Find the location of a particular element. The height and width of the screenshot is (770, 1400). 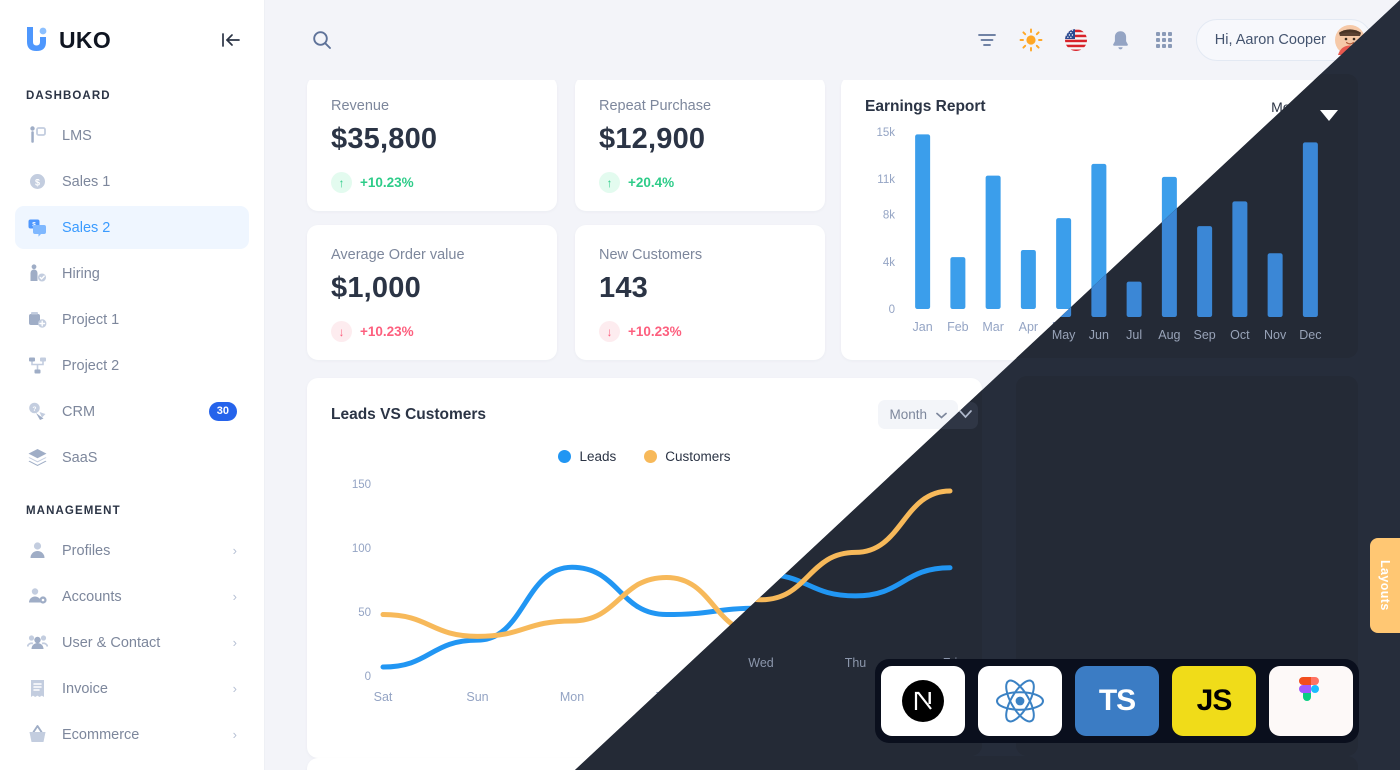

bar-Mar is located at coordinates (993, 242).